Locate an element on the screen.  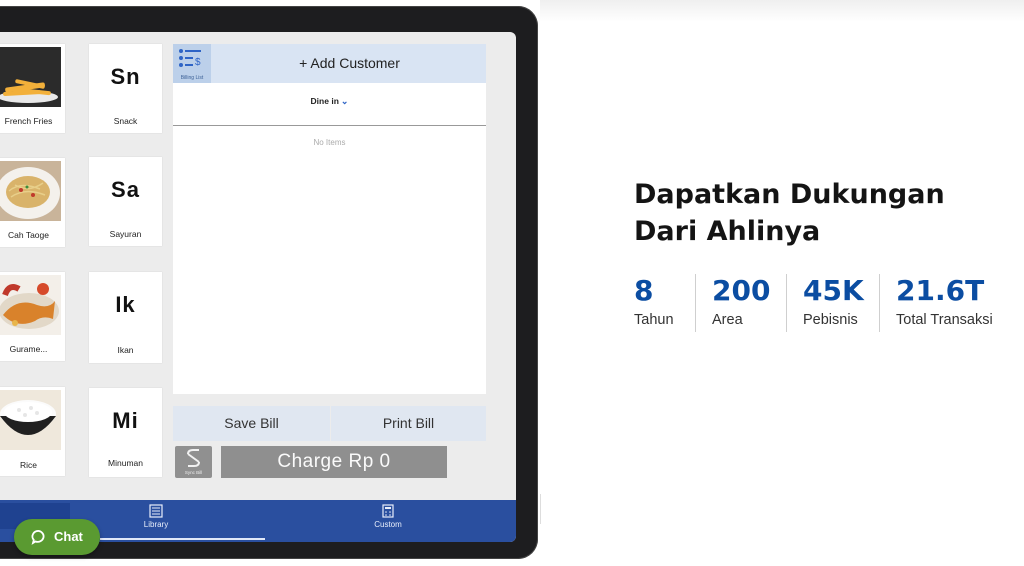
nav-indicator is located at coordinates (182, 539).